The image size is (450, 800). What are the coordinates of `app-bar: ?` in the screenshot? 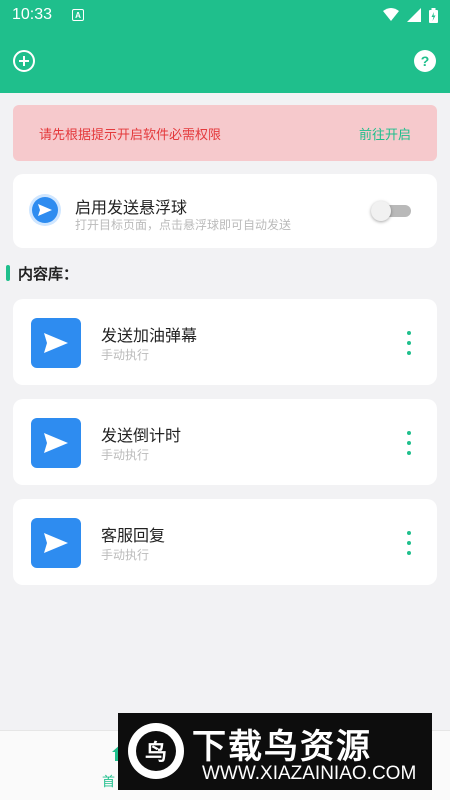 It's located at (225, 61).